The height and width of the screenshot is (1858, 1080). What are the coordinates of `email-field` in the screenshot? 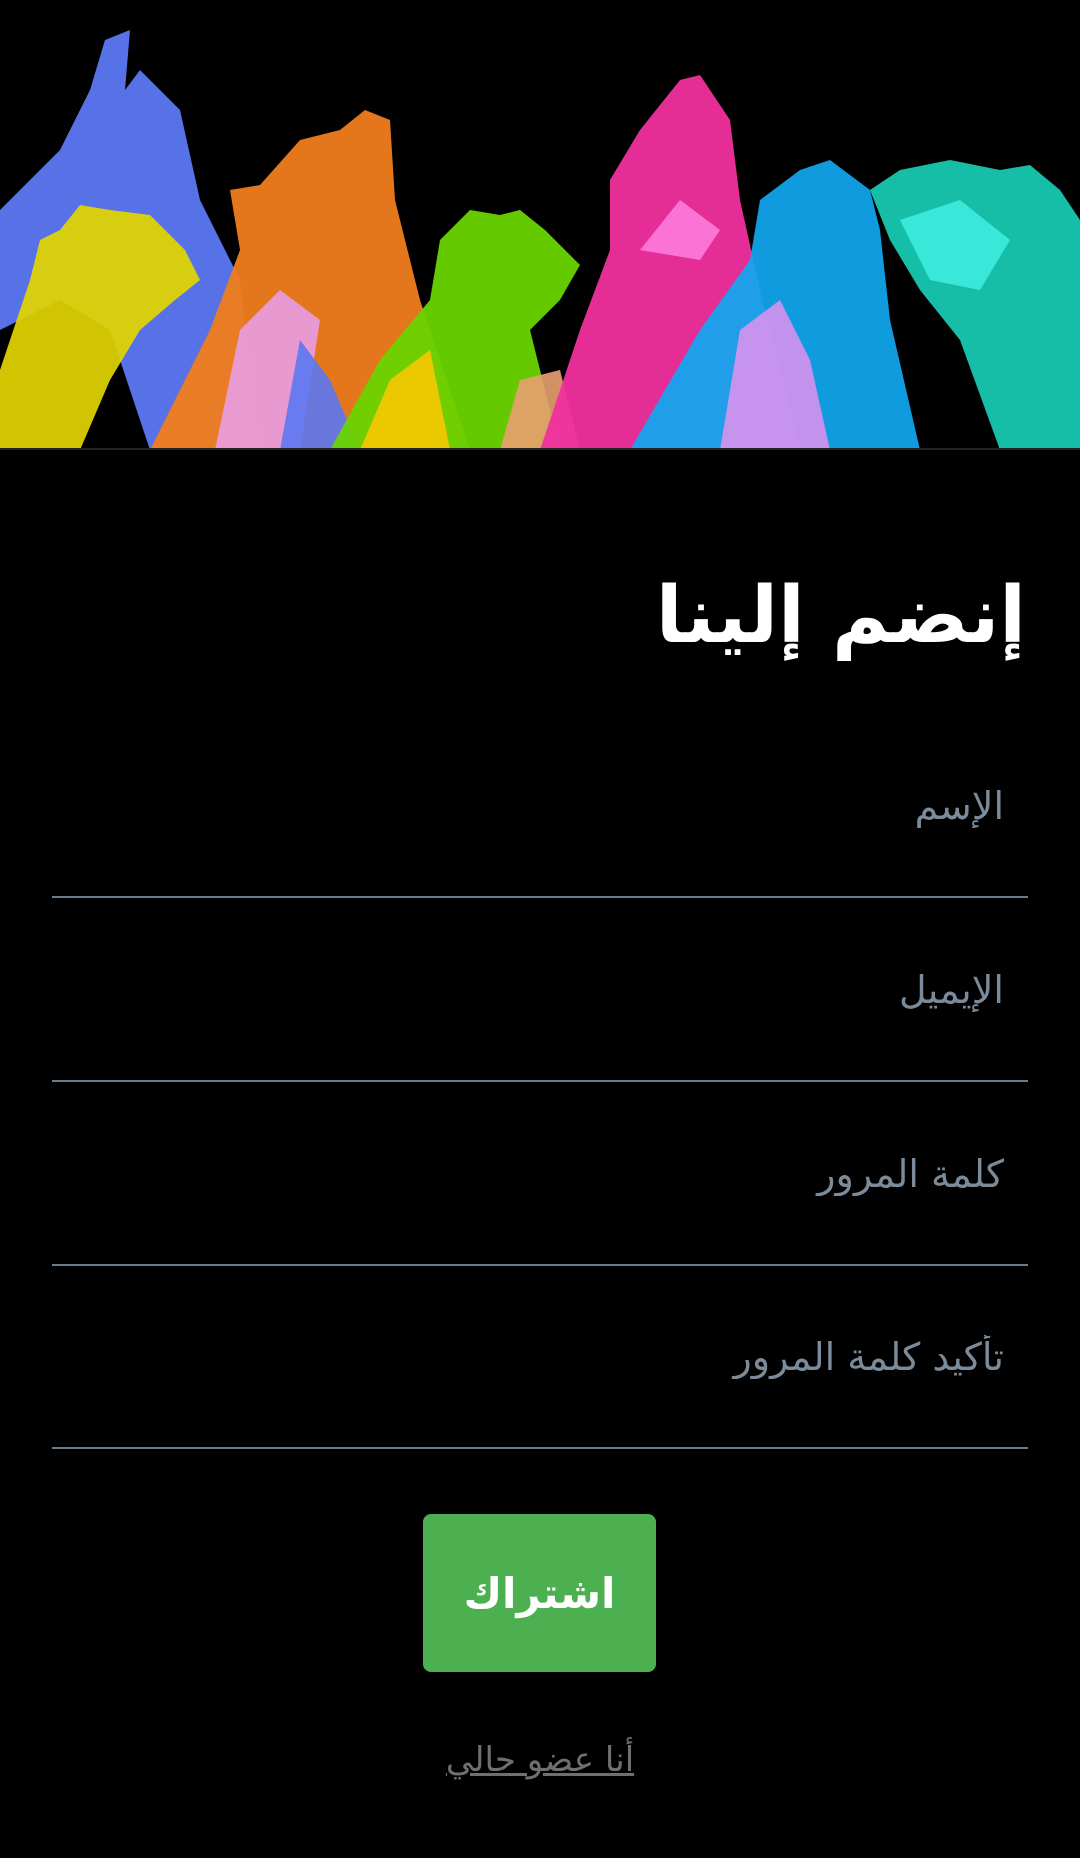 It's located at (540, 1011).